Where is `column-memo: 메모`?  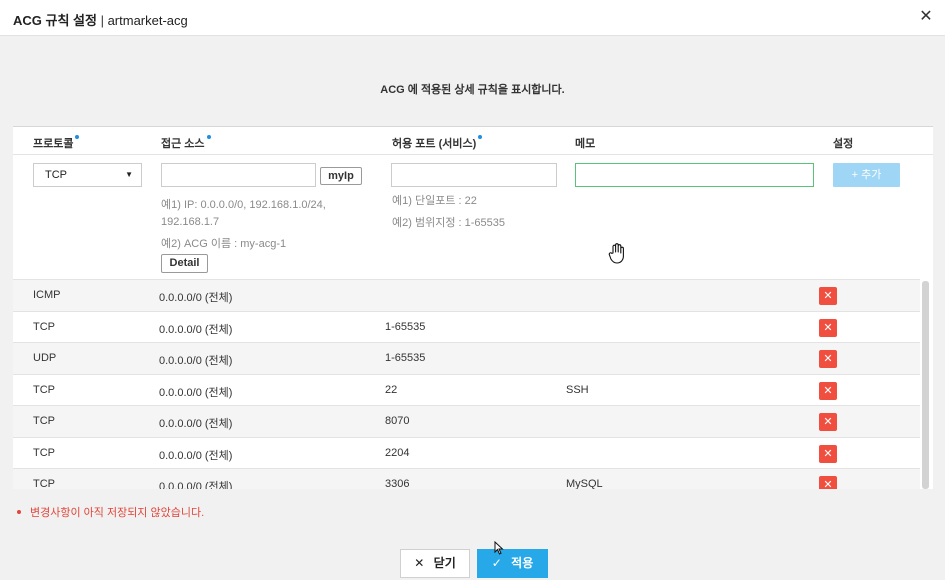 column-memo: 메모 is located at coordinates (585, 144).